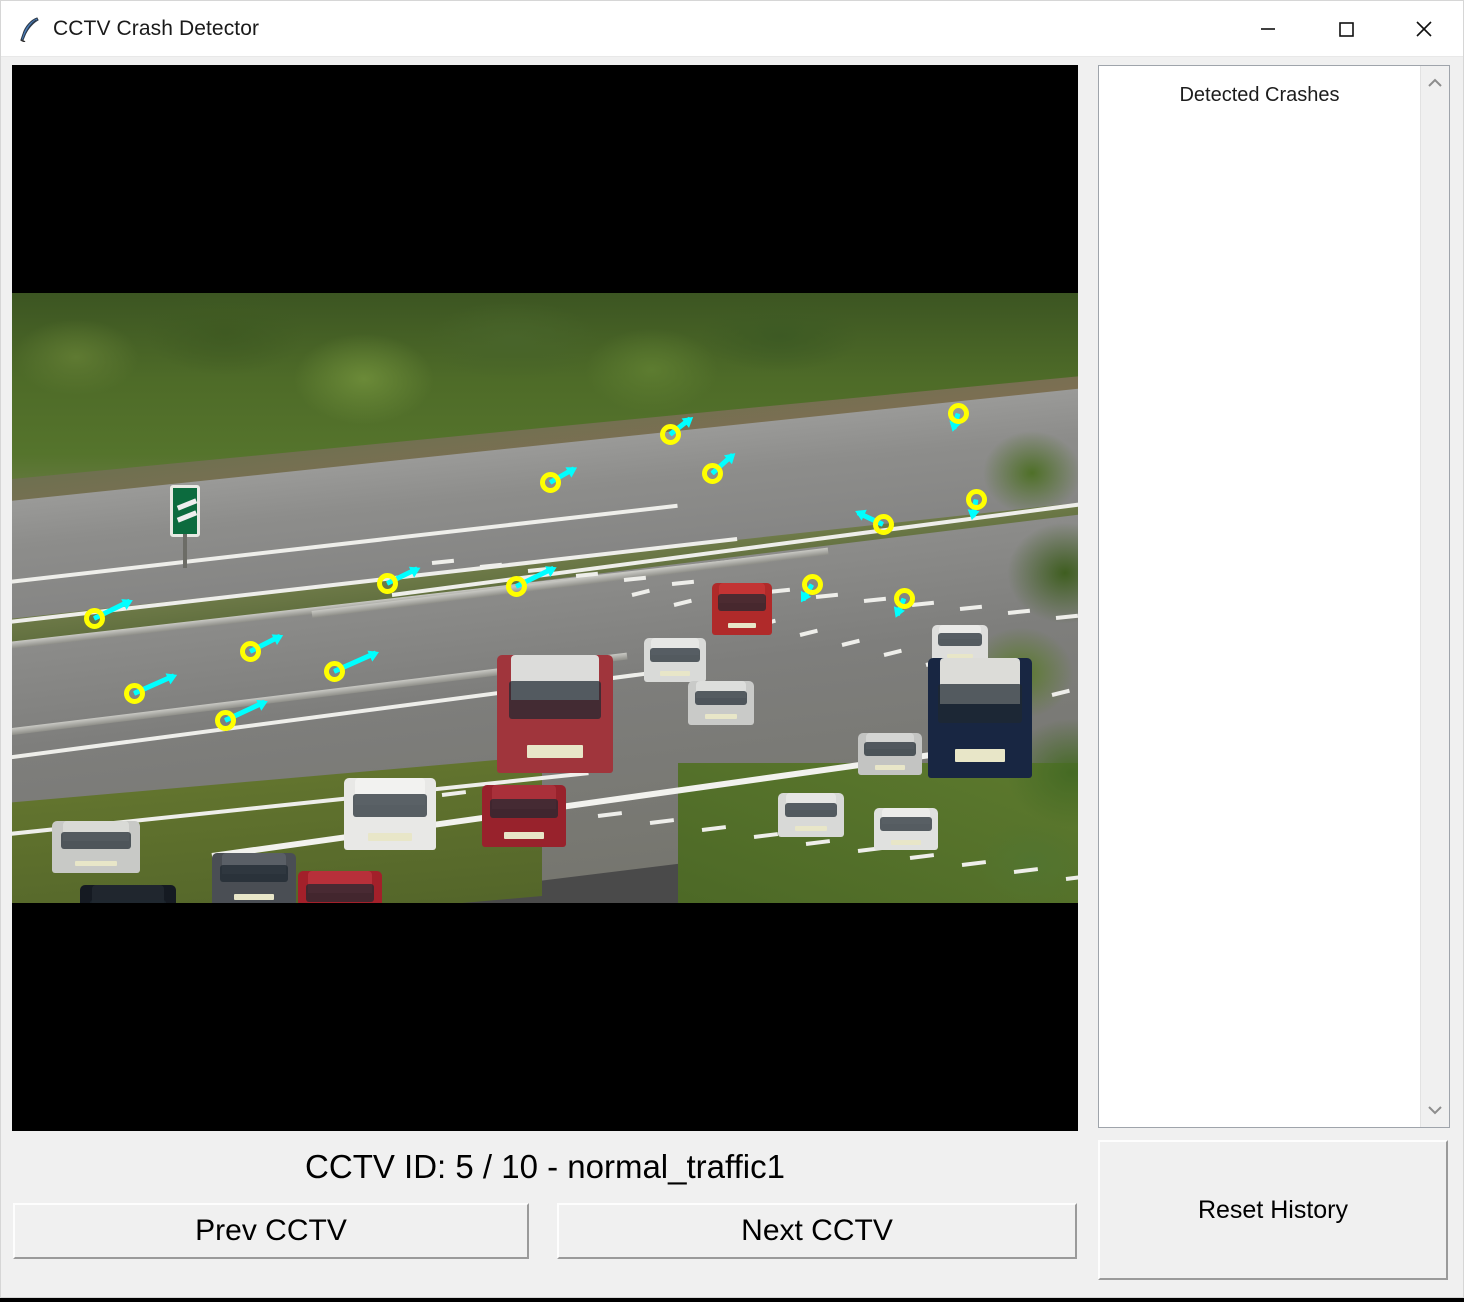  I want to click on detected-crashes-title: Detected Crashes, so click(1259, 95).